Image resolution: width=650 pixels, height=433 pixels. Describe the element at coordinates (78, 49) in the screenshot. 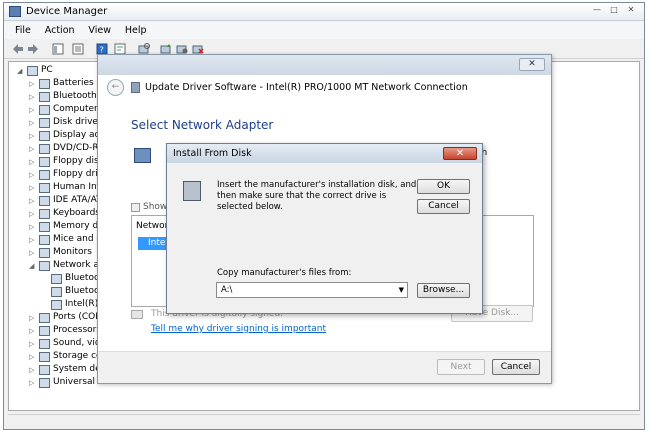

I see `list-view-icon` at that location.